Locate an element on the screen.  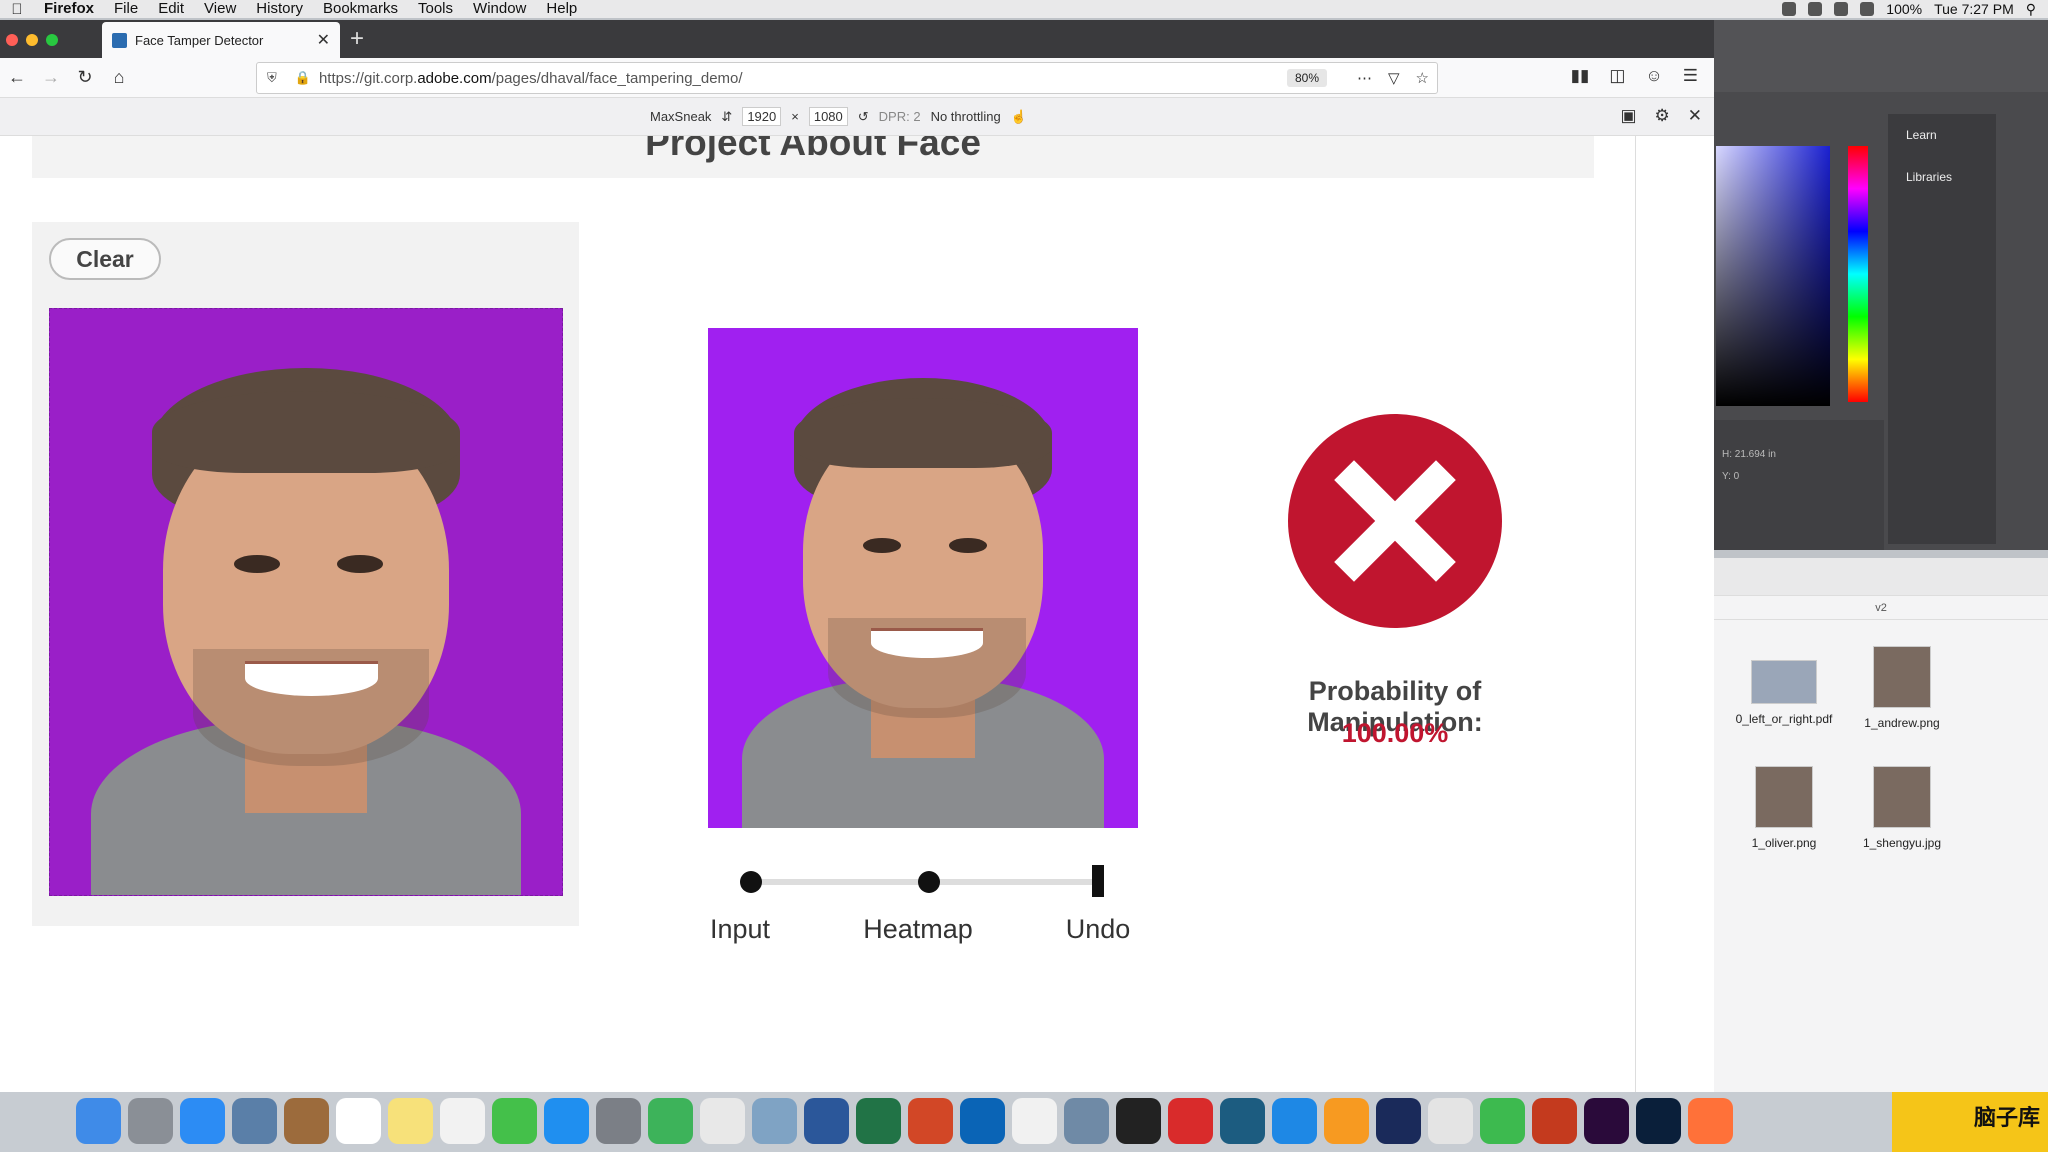
close-rdm-icon: ✕ is located at coordinates (1695, 116).